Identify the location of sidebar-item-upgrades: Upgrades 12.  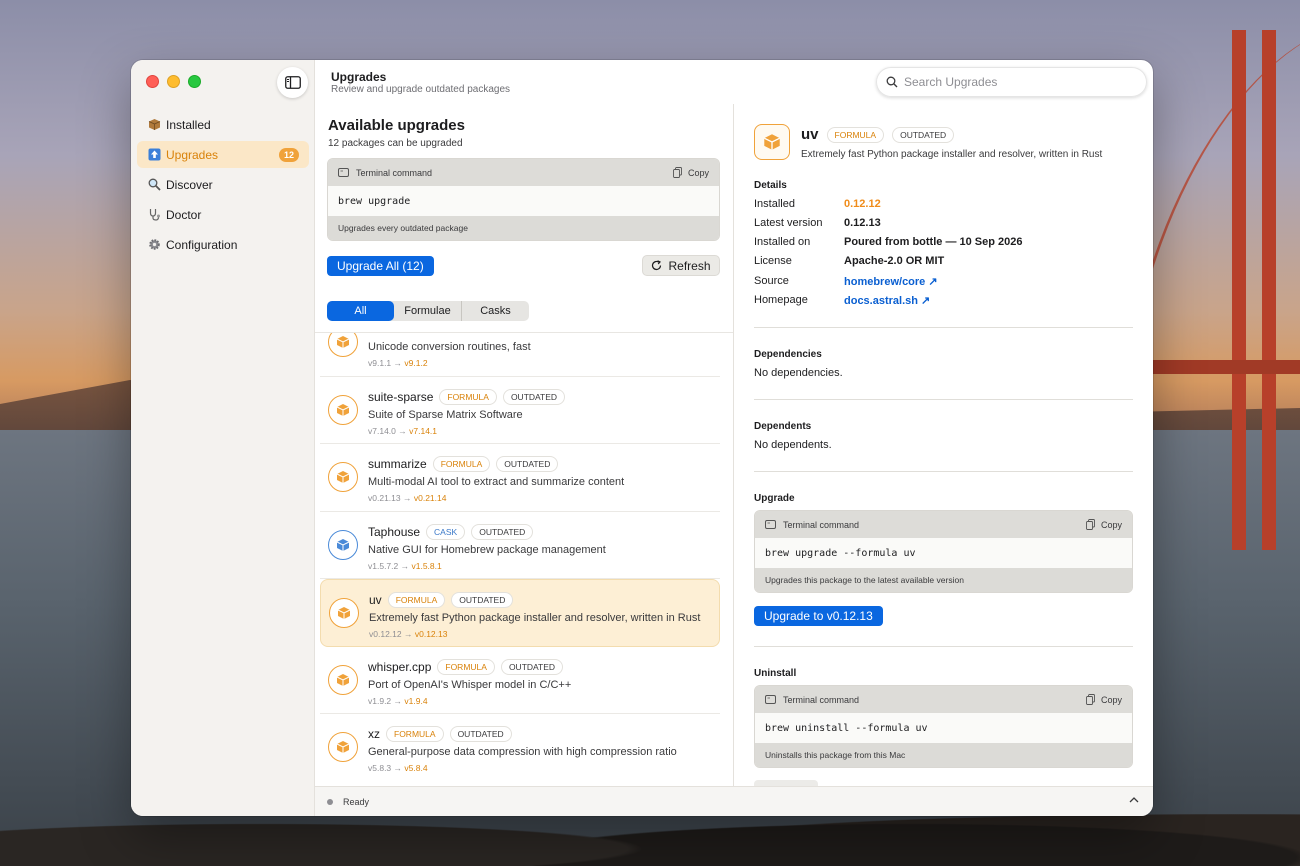
(223, 154).